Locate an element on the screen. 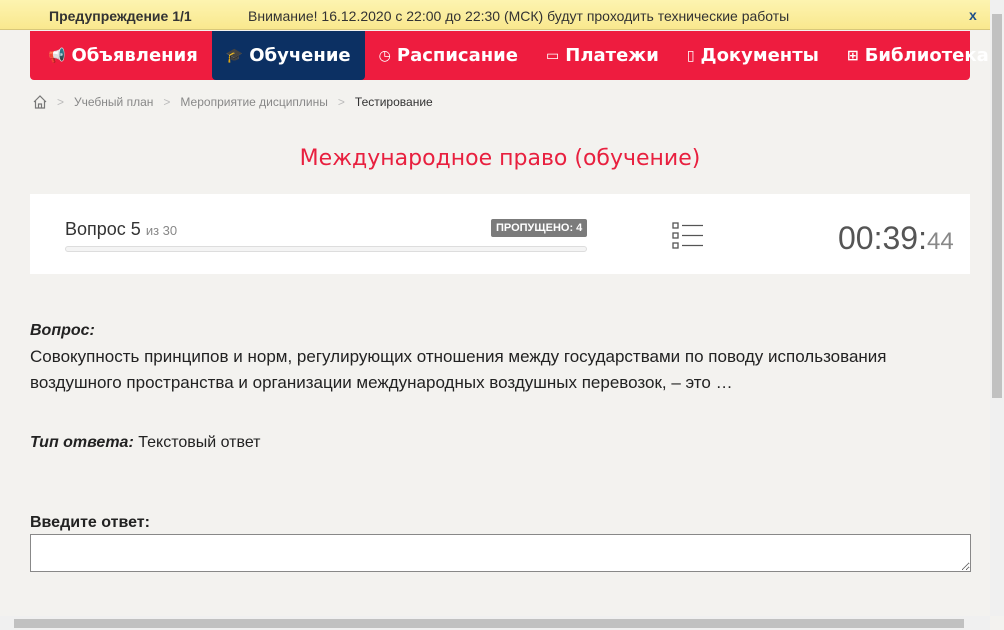  question-number: Вопрос 5 is located at coordinates (103, 229).